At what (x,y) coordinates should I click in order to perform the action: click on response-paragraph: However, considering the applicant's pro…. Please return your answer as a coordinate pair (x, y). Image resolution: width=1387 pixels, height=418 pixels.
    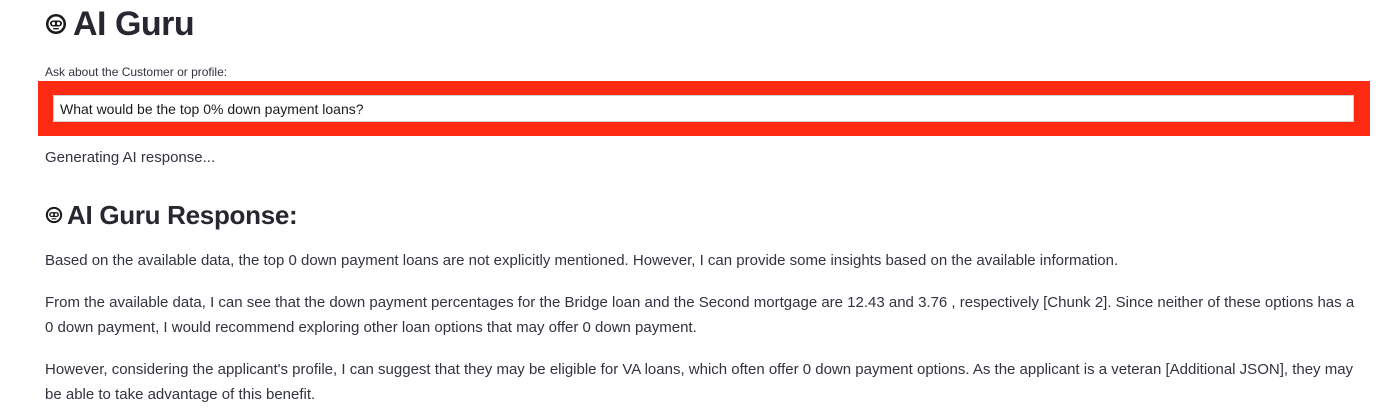
    Looking at the image, I should click on (699, 382).